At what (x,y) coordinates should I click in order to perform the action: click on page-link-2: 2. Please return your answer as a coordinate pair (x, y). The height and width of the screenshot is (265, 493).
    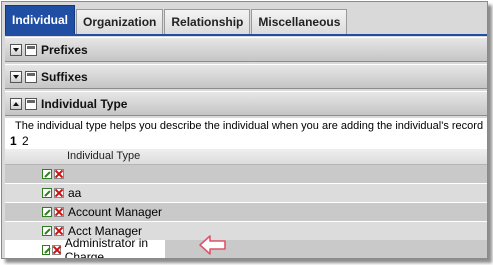
    Looking at the image, I should click on (25, 141).